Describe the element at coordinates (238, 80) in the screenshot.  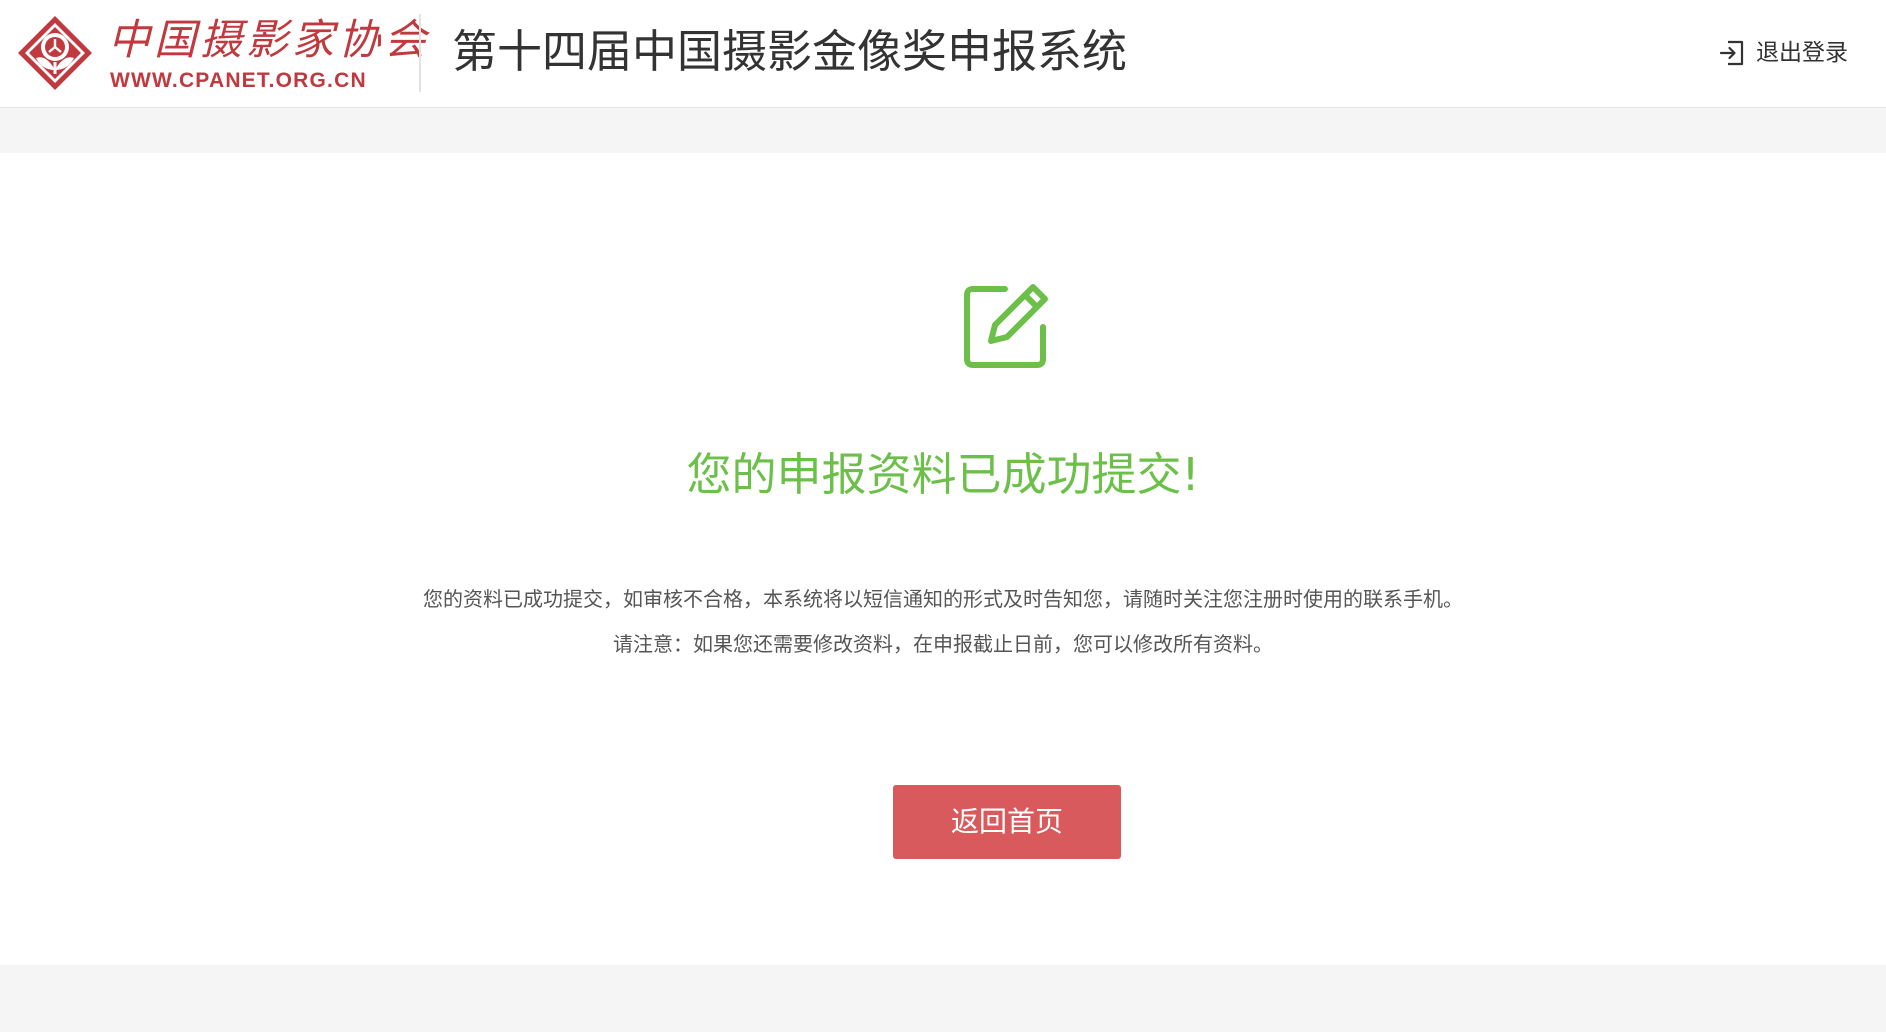
I see `cpa-logo-url: WWW.CPANET.ORG.CN` at that location.